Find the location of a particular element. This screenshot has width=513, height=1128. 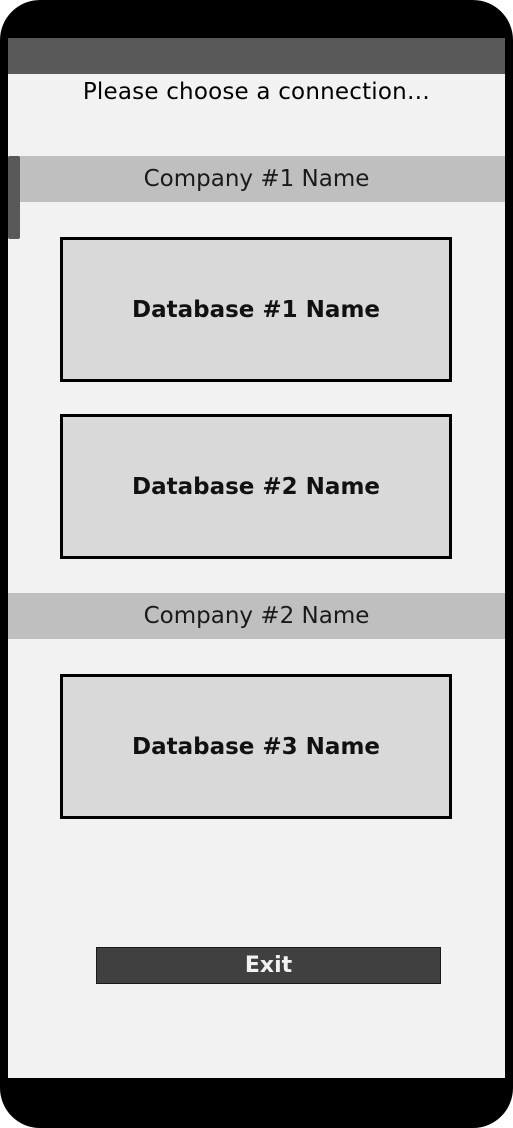

exit-label: Exit is located at coordinates (268, 965).